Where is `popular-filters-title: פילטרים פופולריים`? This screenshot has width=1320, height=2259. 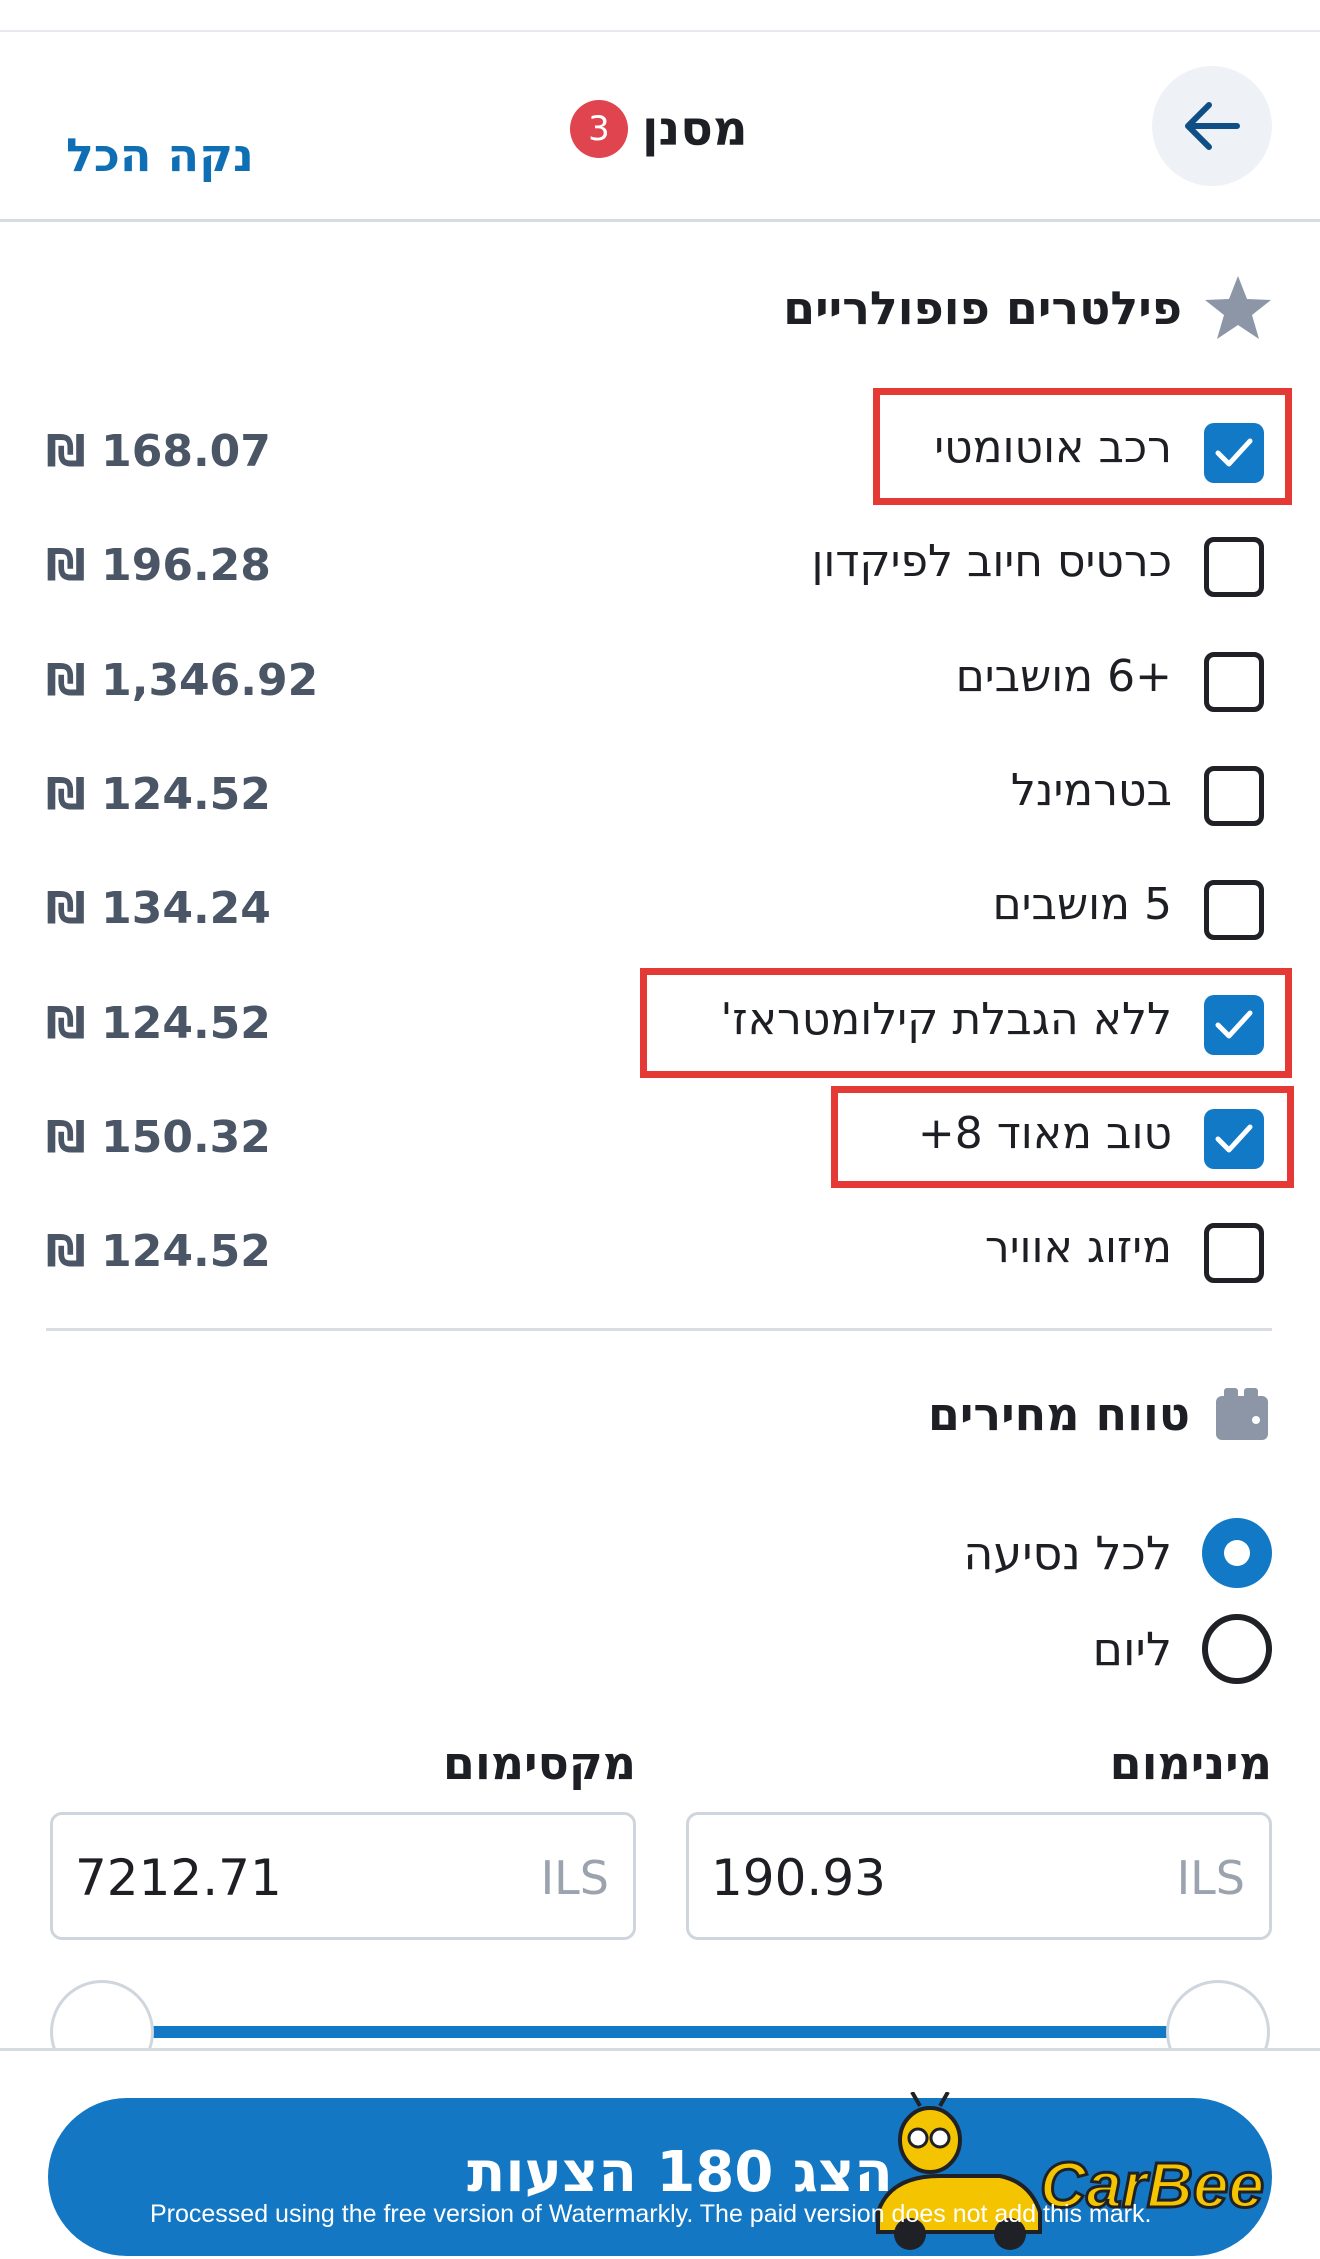 popular-filters-title: פילטרים פופולריים is located at coordinates (982, 308).